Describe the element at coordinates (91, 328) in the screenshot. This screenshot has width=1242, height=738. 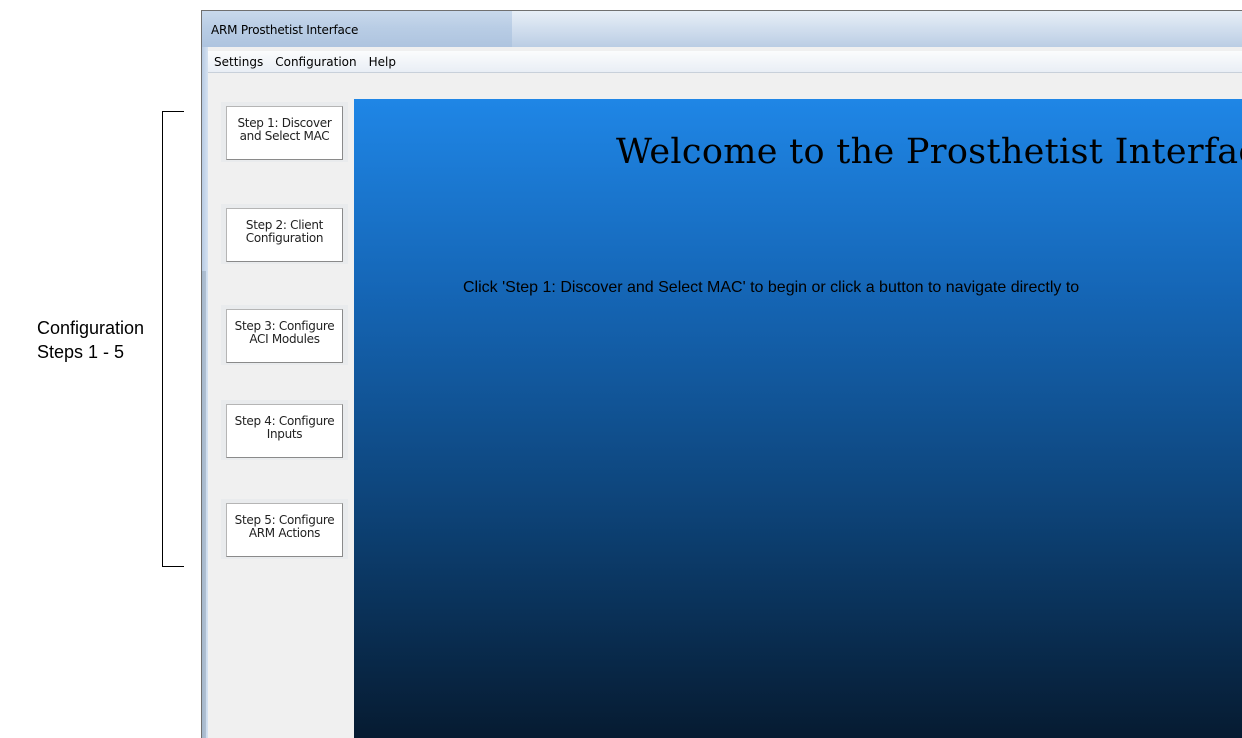
I see `annotation-line-1: Configuration` at that location.